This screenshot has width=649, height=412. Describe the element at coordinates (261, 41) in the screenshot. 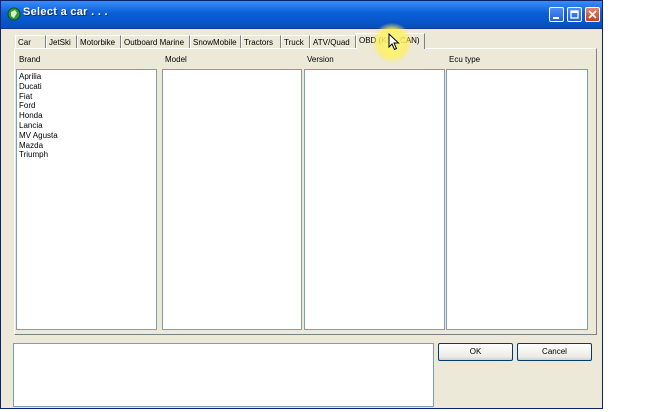

I see `tab-tractors: Tractors` at that location.